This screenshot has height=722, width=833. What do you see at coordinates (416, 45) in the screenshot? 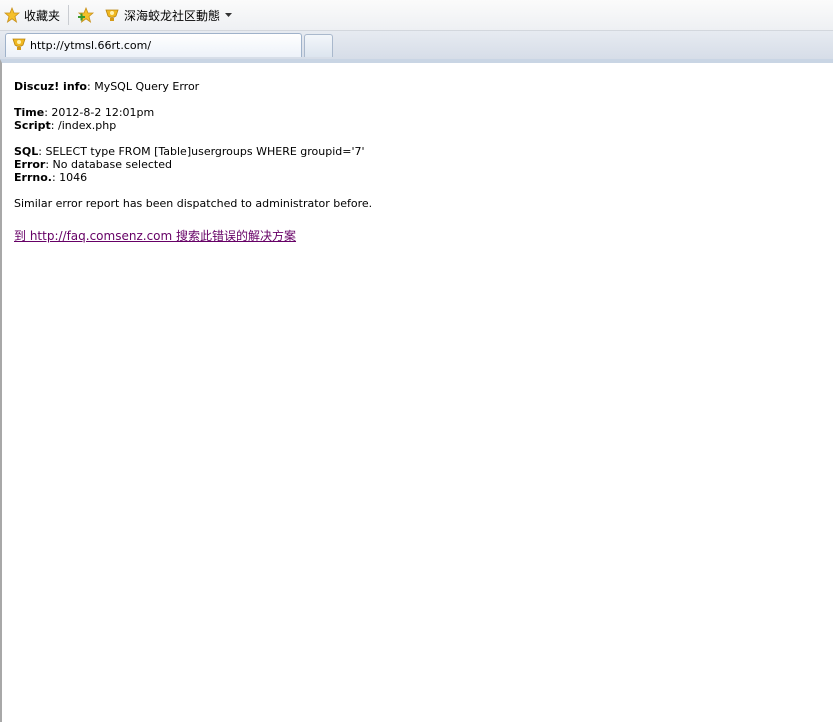
I see `tab-bar: http://ytmsl.66rt.com/` at bounding box center [416, 45].